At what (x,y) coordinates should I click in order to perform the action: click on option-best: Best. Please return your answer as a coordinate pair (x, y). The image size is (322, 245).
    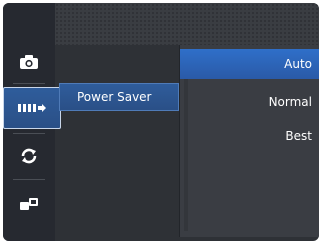
    Looking at the image, I should click on (249, 136).